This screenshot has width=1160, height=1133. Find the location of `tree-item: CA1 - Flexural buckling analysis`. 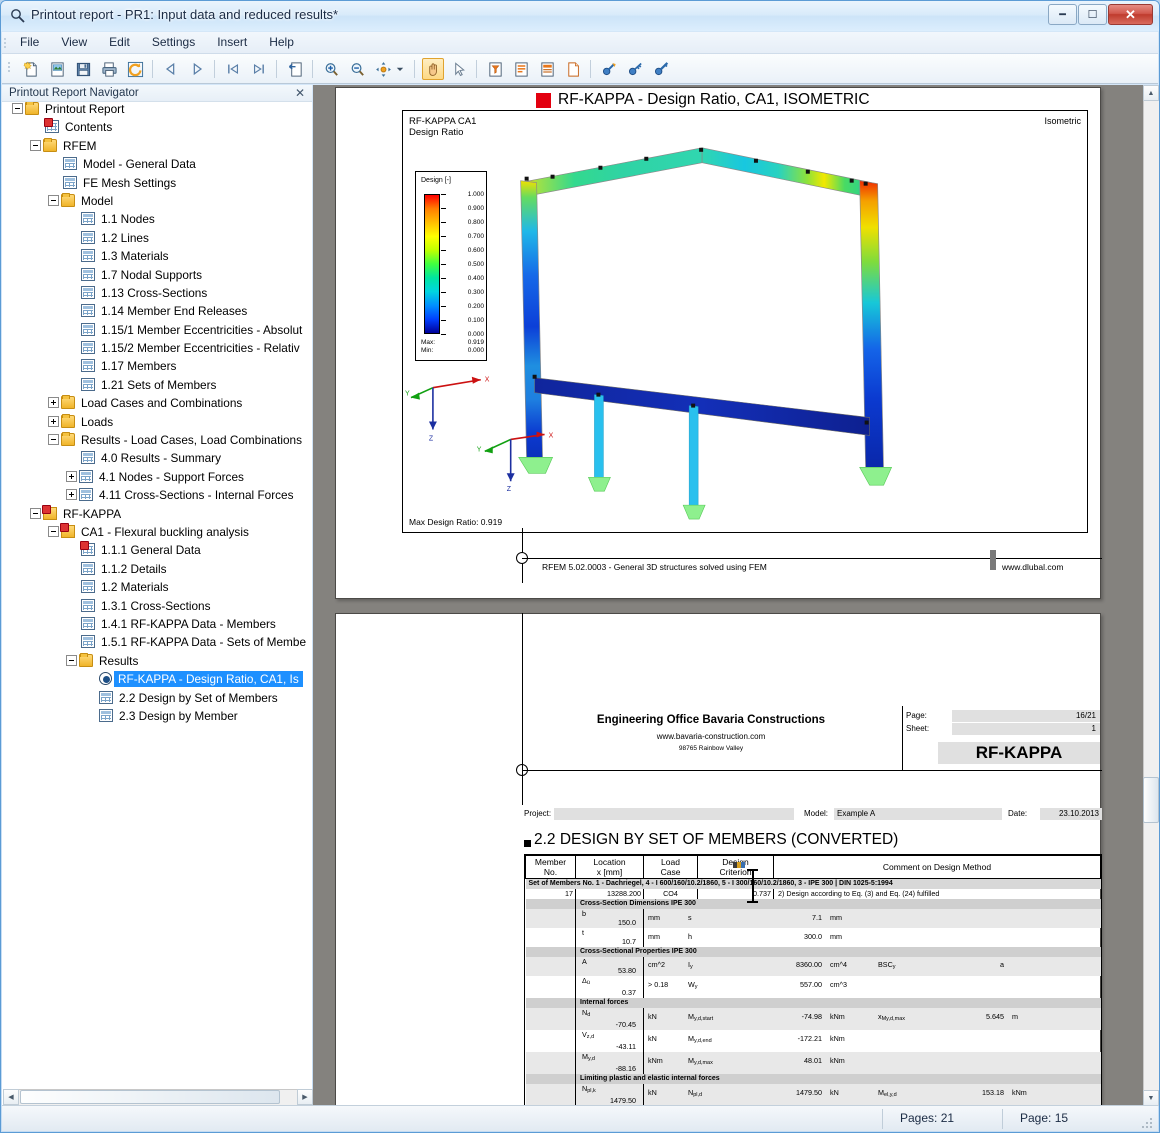

tree-item: CA1 - Flexural buckling analysis is located at coordinates (157, 532).